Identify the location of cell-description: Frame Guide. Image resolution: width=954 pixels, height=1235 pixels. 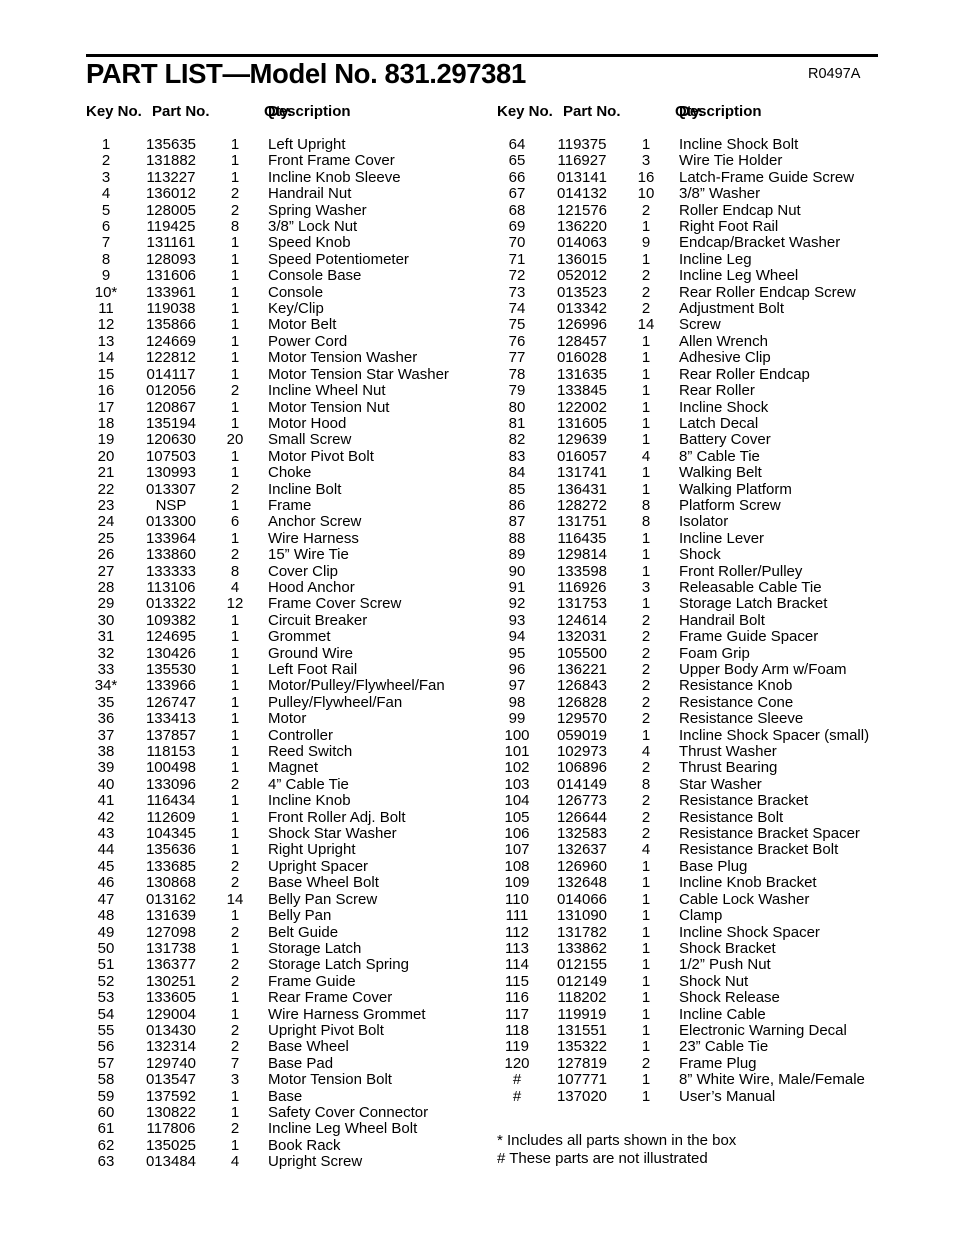
(312, 981).